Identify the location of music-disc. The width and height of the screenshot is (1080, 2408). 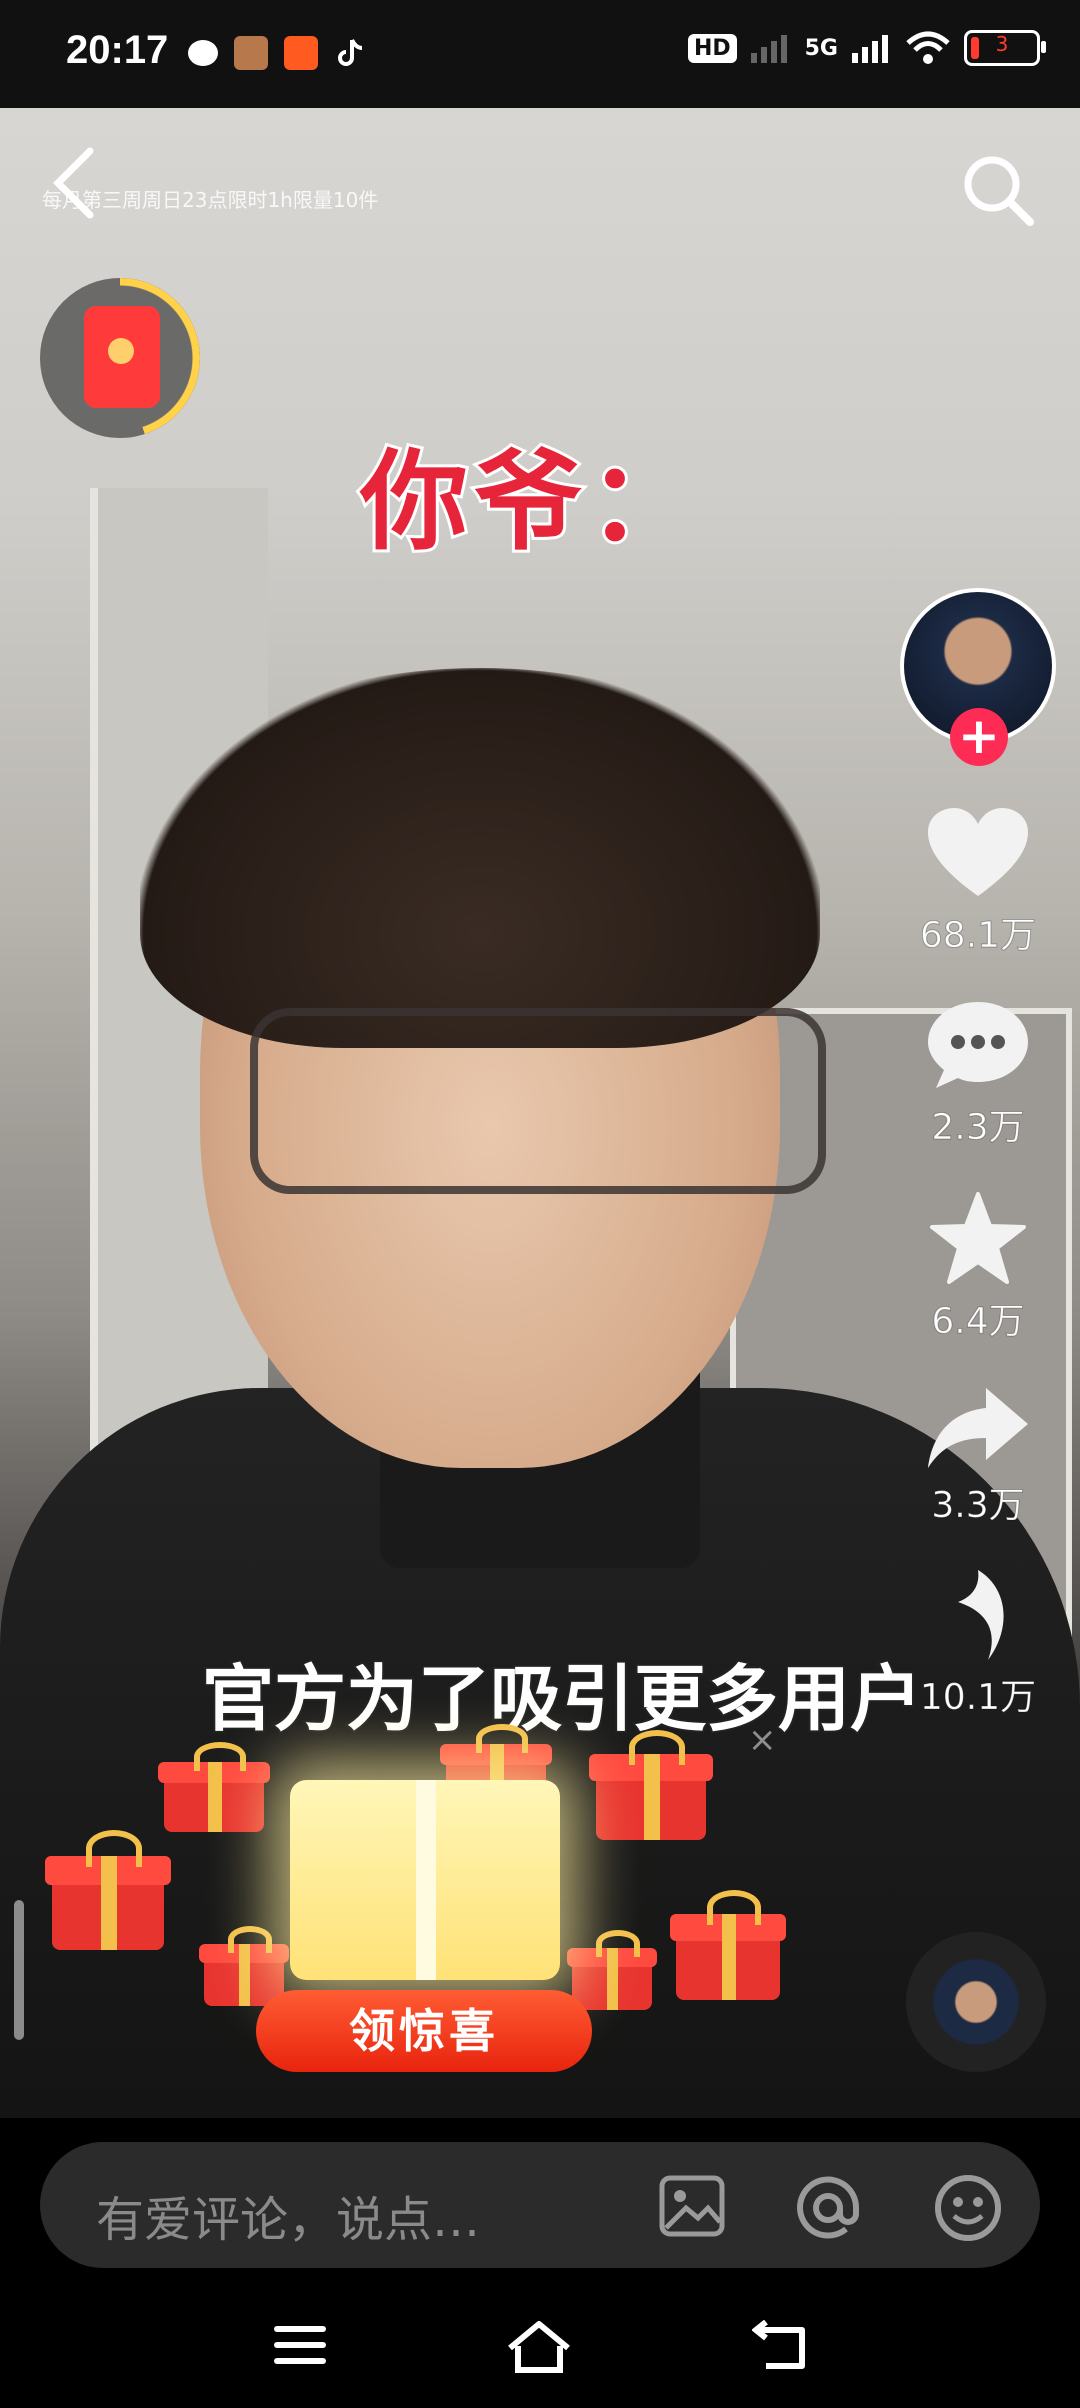
(976, 2002).